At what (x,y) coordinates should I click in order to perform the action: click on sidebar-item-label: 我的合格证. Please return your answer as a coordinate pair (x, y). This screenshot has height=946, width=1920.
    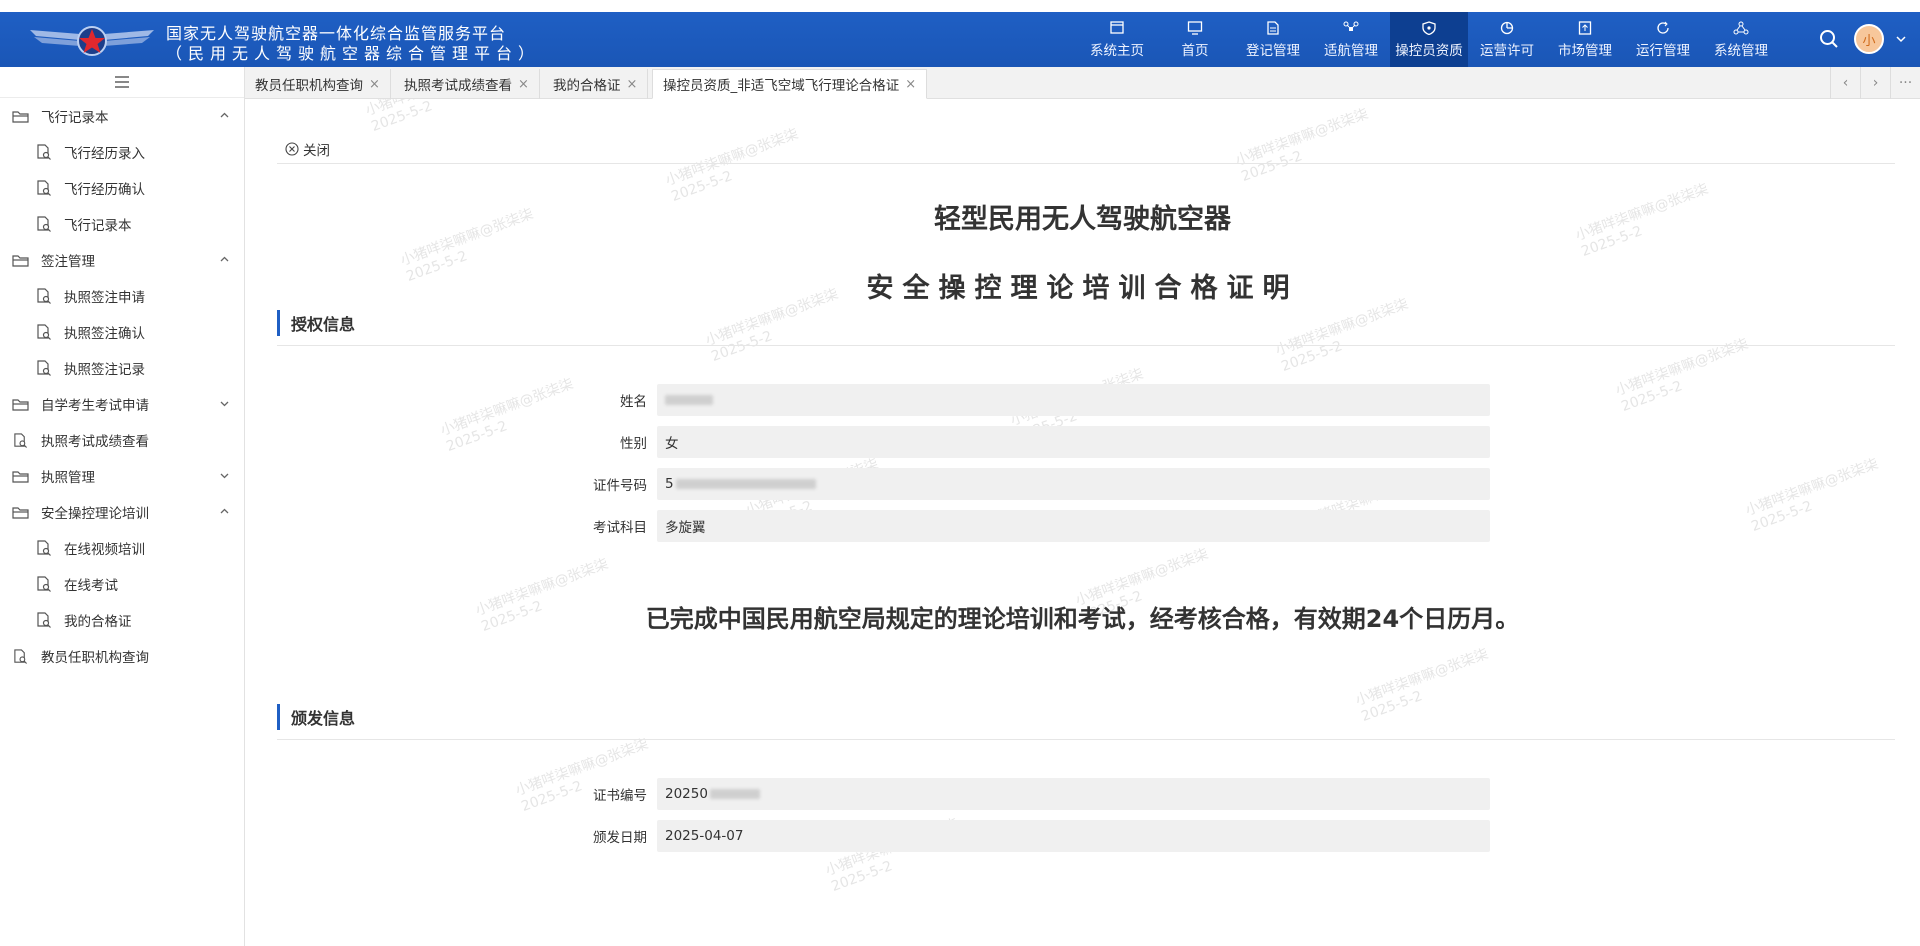
    Looking at the image, I should click on (98, 622).